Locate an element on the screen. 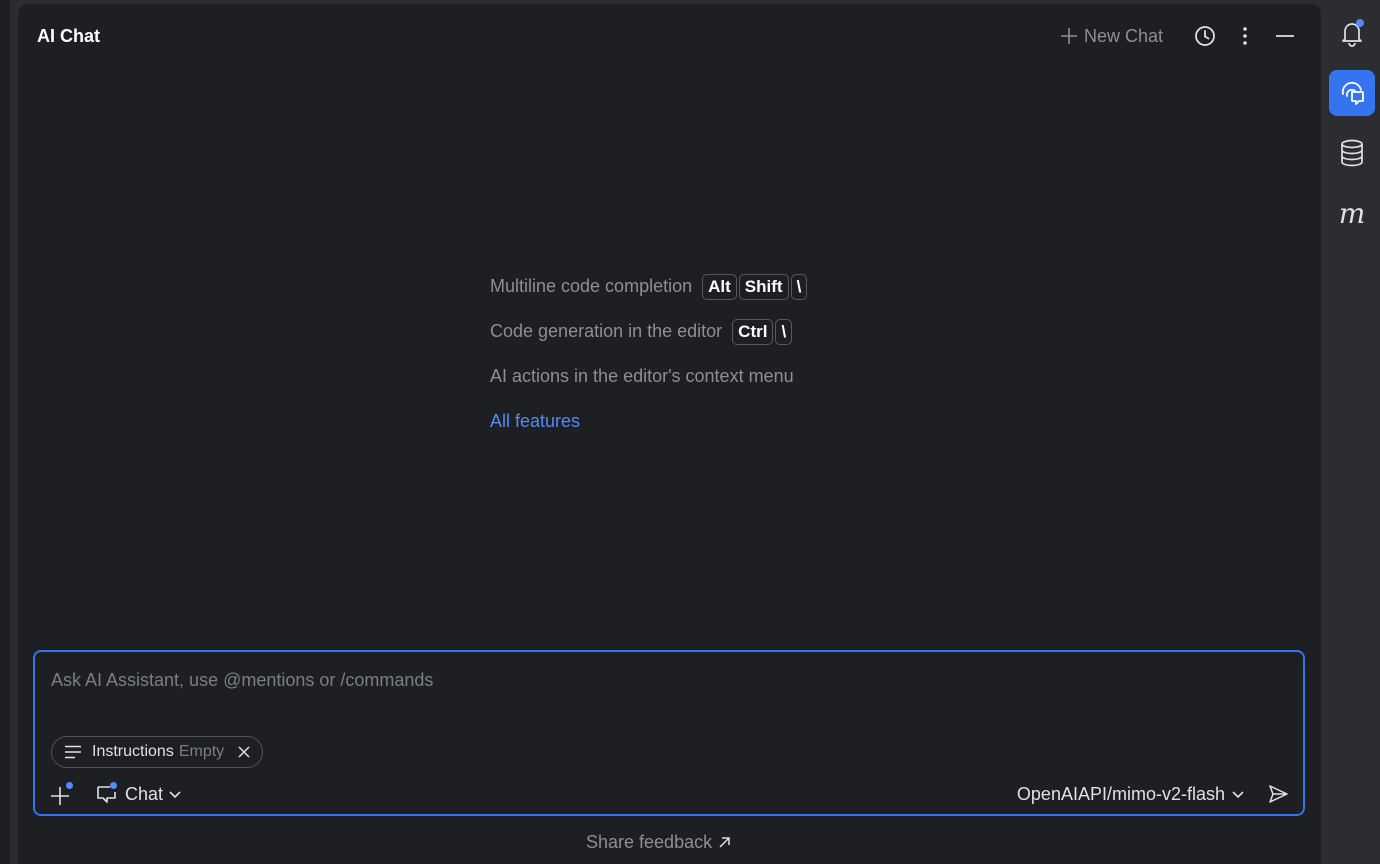 This screenshot has width=1380, height=864. notifications-button is located at coordinates (1352, 33).